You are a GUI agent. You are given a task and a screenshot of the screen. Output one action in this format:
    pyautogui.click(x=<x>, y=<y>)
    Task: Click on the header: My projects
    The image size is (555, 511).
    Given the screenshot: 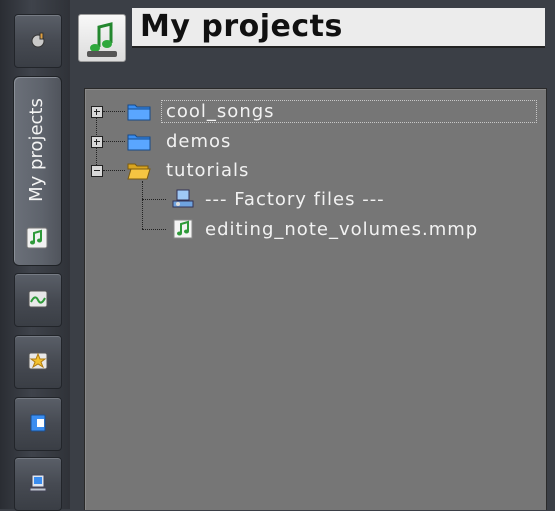 What is the action you would take?
    pyautogui.click(x=312, y=31)
    